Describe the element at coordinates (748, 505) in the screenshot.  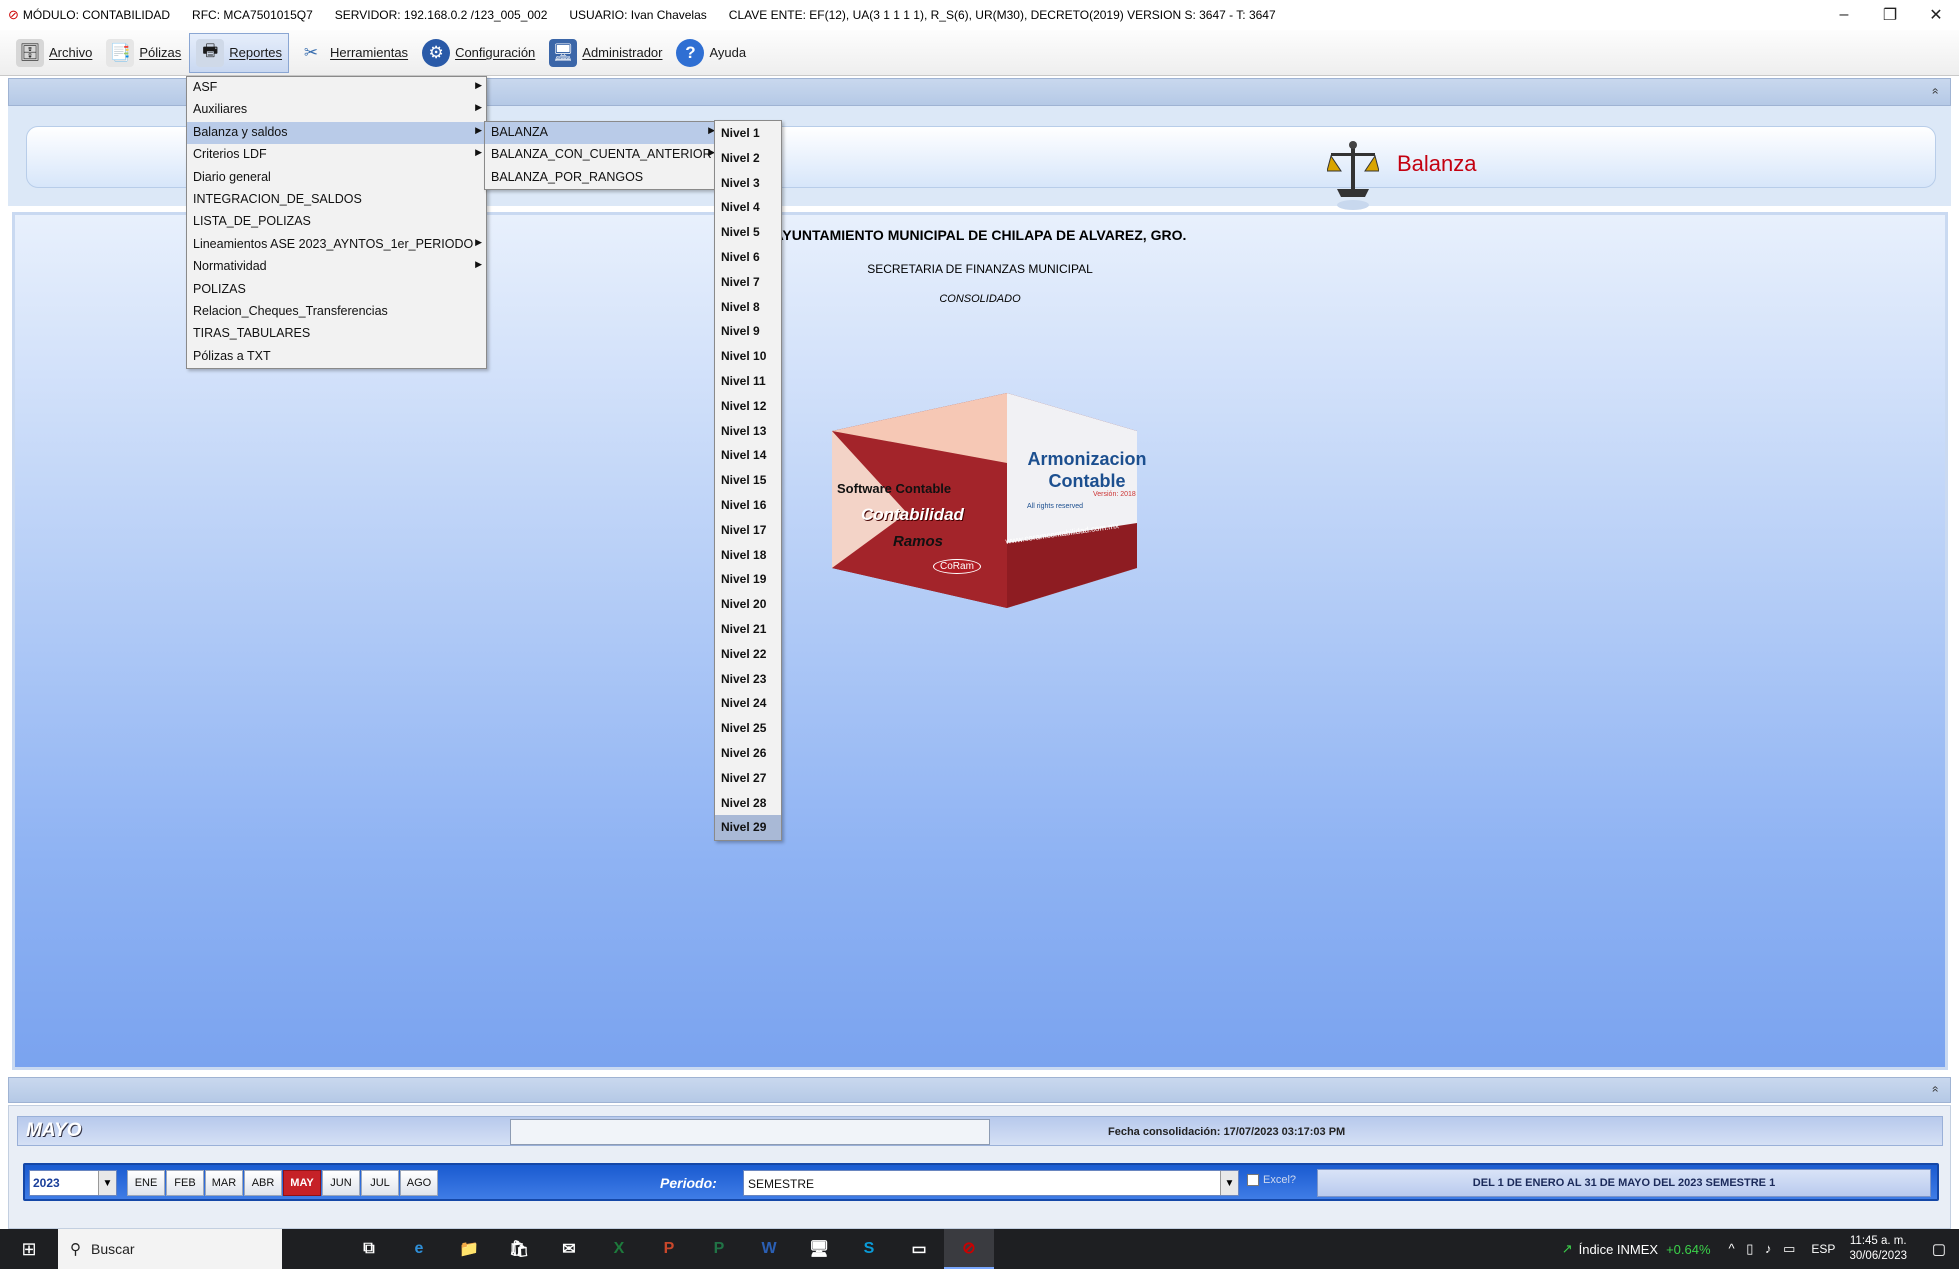
I see `nivel-menu-item: Nivel 16` at that location.